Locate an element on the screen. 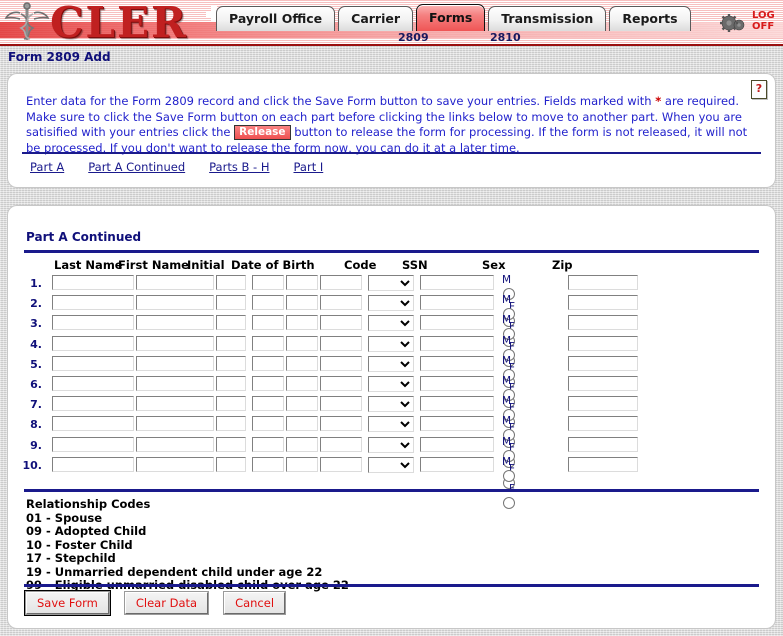  logoff-button: LOG OFF is located at coordinates (767, 21).